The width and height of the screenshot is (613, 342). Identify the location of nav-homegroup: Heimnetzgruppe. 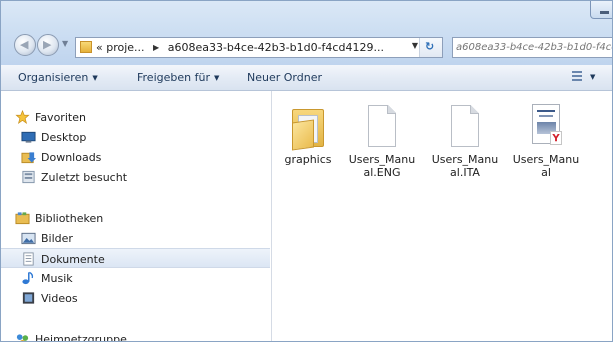
(135, 335).